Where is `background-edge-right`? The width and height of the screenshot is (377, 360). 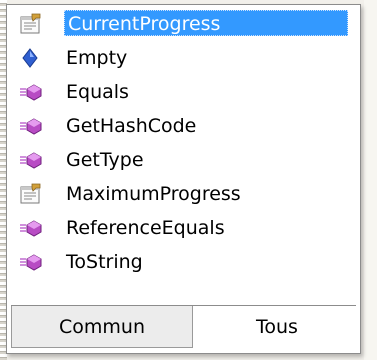 background-edge-right is located at coordinates (370, 180).